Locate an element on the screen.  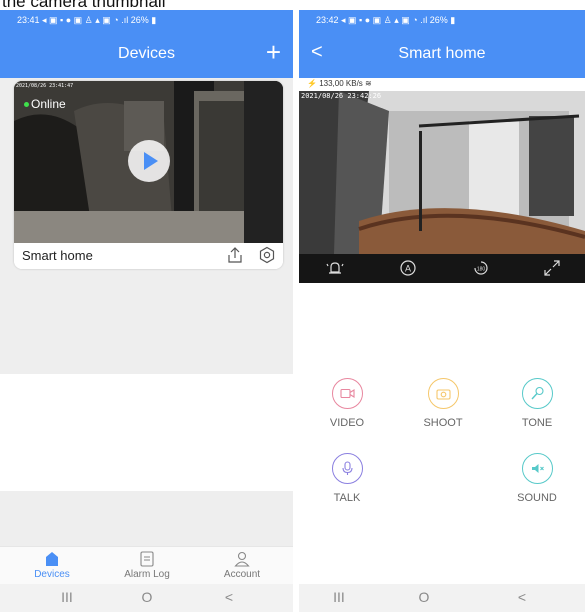
caption-text: the camera thumbnail is located at coordinates (84, 5).